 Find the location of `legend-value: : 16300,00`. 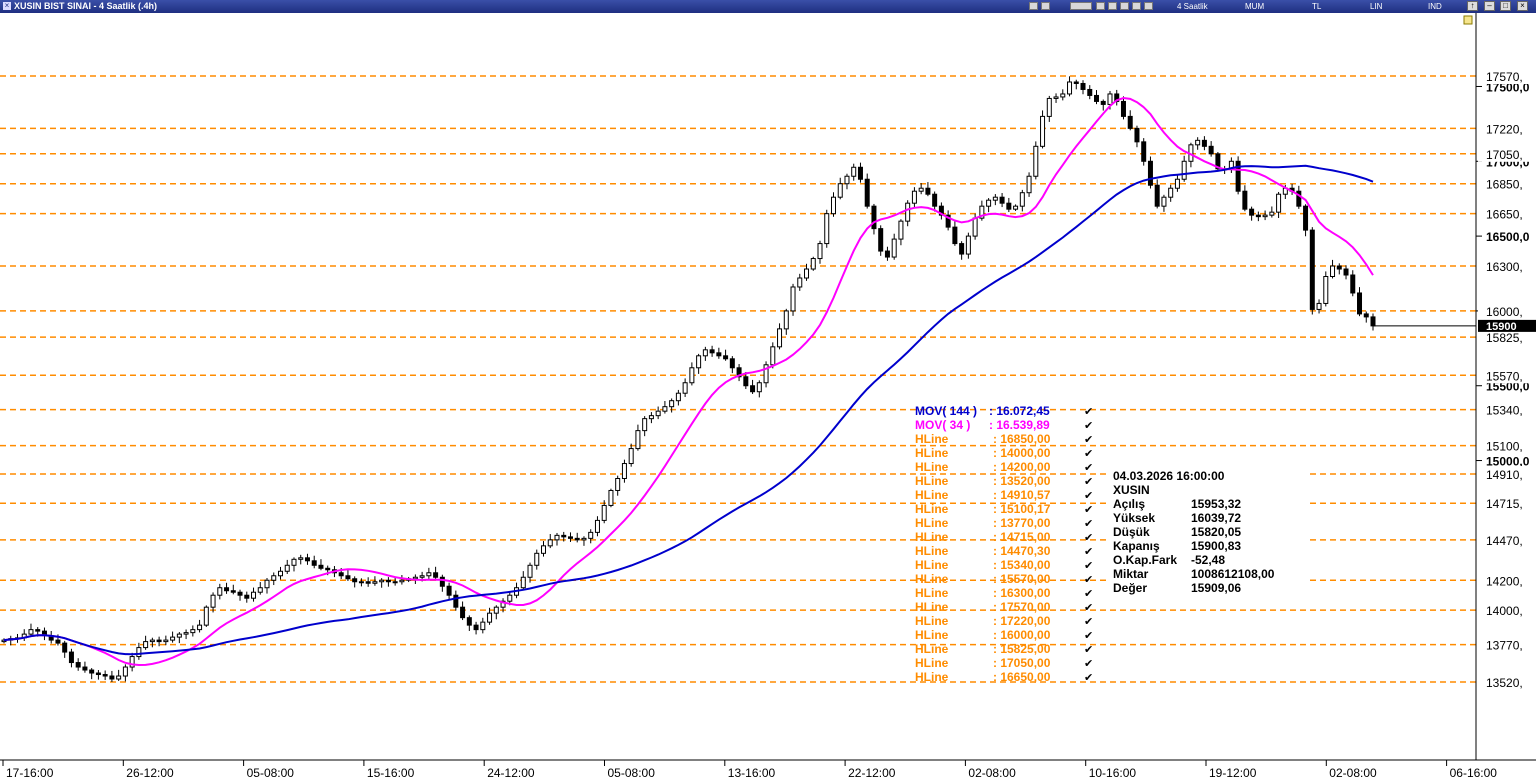

legend-value: : 16300,00 is located at coordinates (1022, 593).